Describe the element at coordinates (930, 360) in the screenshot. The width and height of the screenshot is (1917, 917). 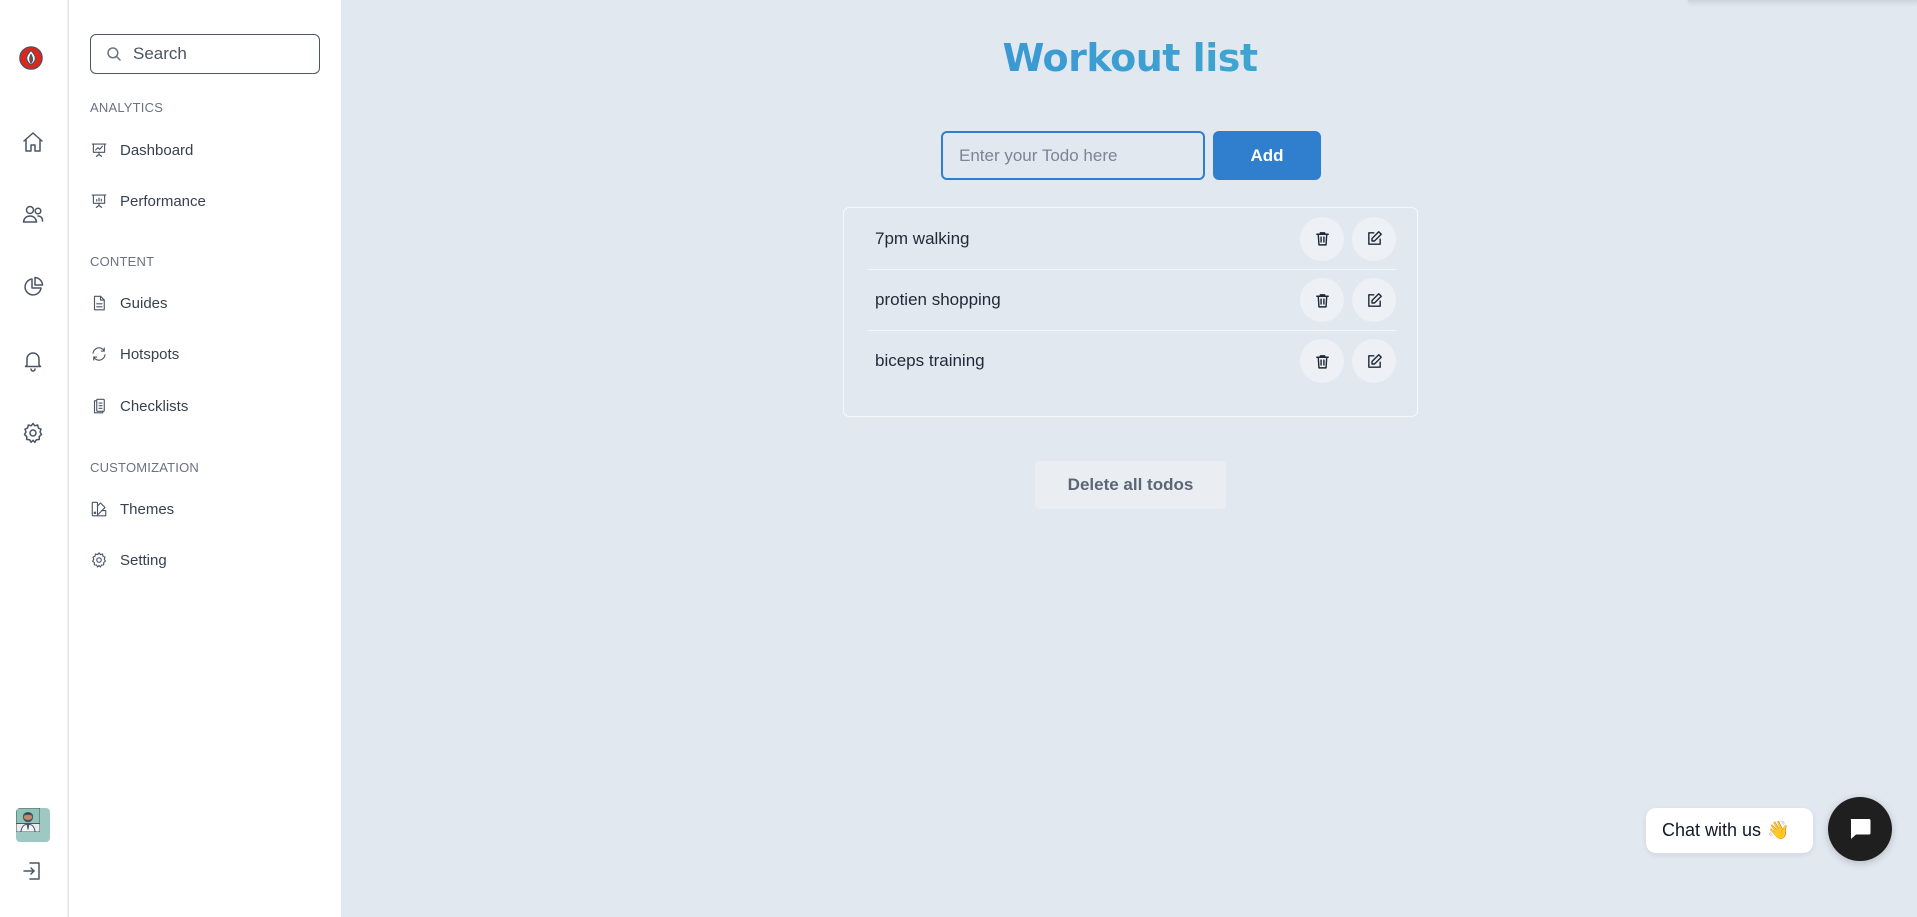
I see `todo-text: biceps training` at that location.